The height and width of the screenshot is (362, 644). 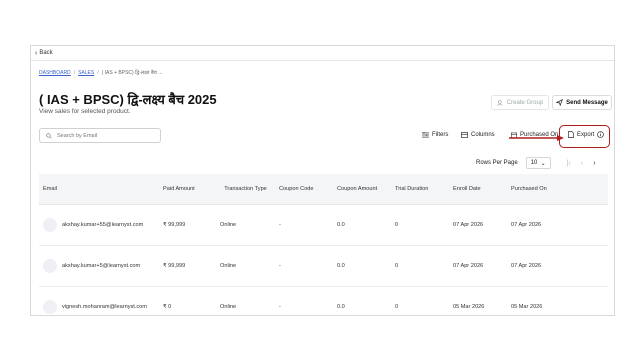 What do you see at coordinates (527, 307) in the screenshot?
I see `cell-purchased-on: 05 Mar 2026` at bounding box center [527, 307].